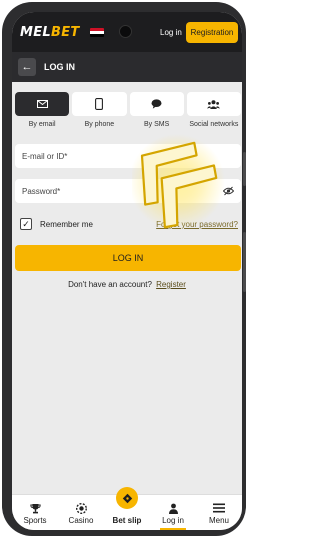 The width and height of the screenshot is (320, 540). I want to click on no-account-prompt: Don't have an account? Register, so click(127, 284).